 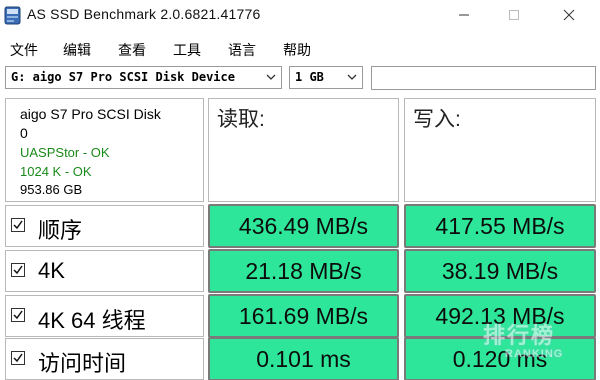 I want to click on menu-language: 语言, so click(x=242, y=50).